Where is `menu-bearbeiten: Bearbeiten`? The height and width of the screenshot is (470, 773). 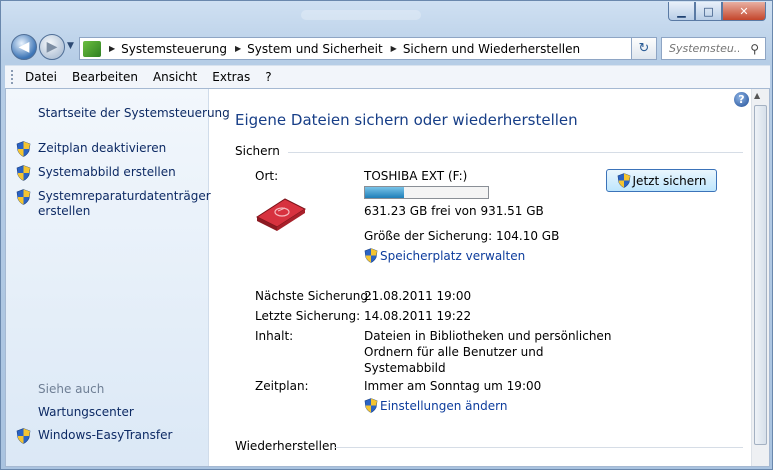 menu-bearbeiten: Bearbeiten is located at coordinates (105, 77).